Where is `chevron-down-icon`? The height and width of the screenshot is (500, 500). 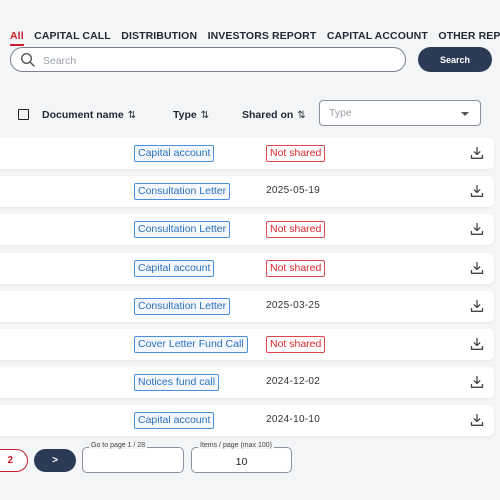
chevron-down-icon is located at coordinates (465, 114).